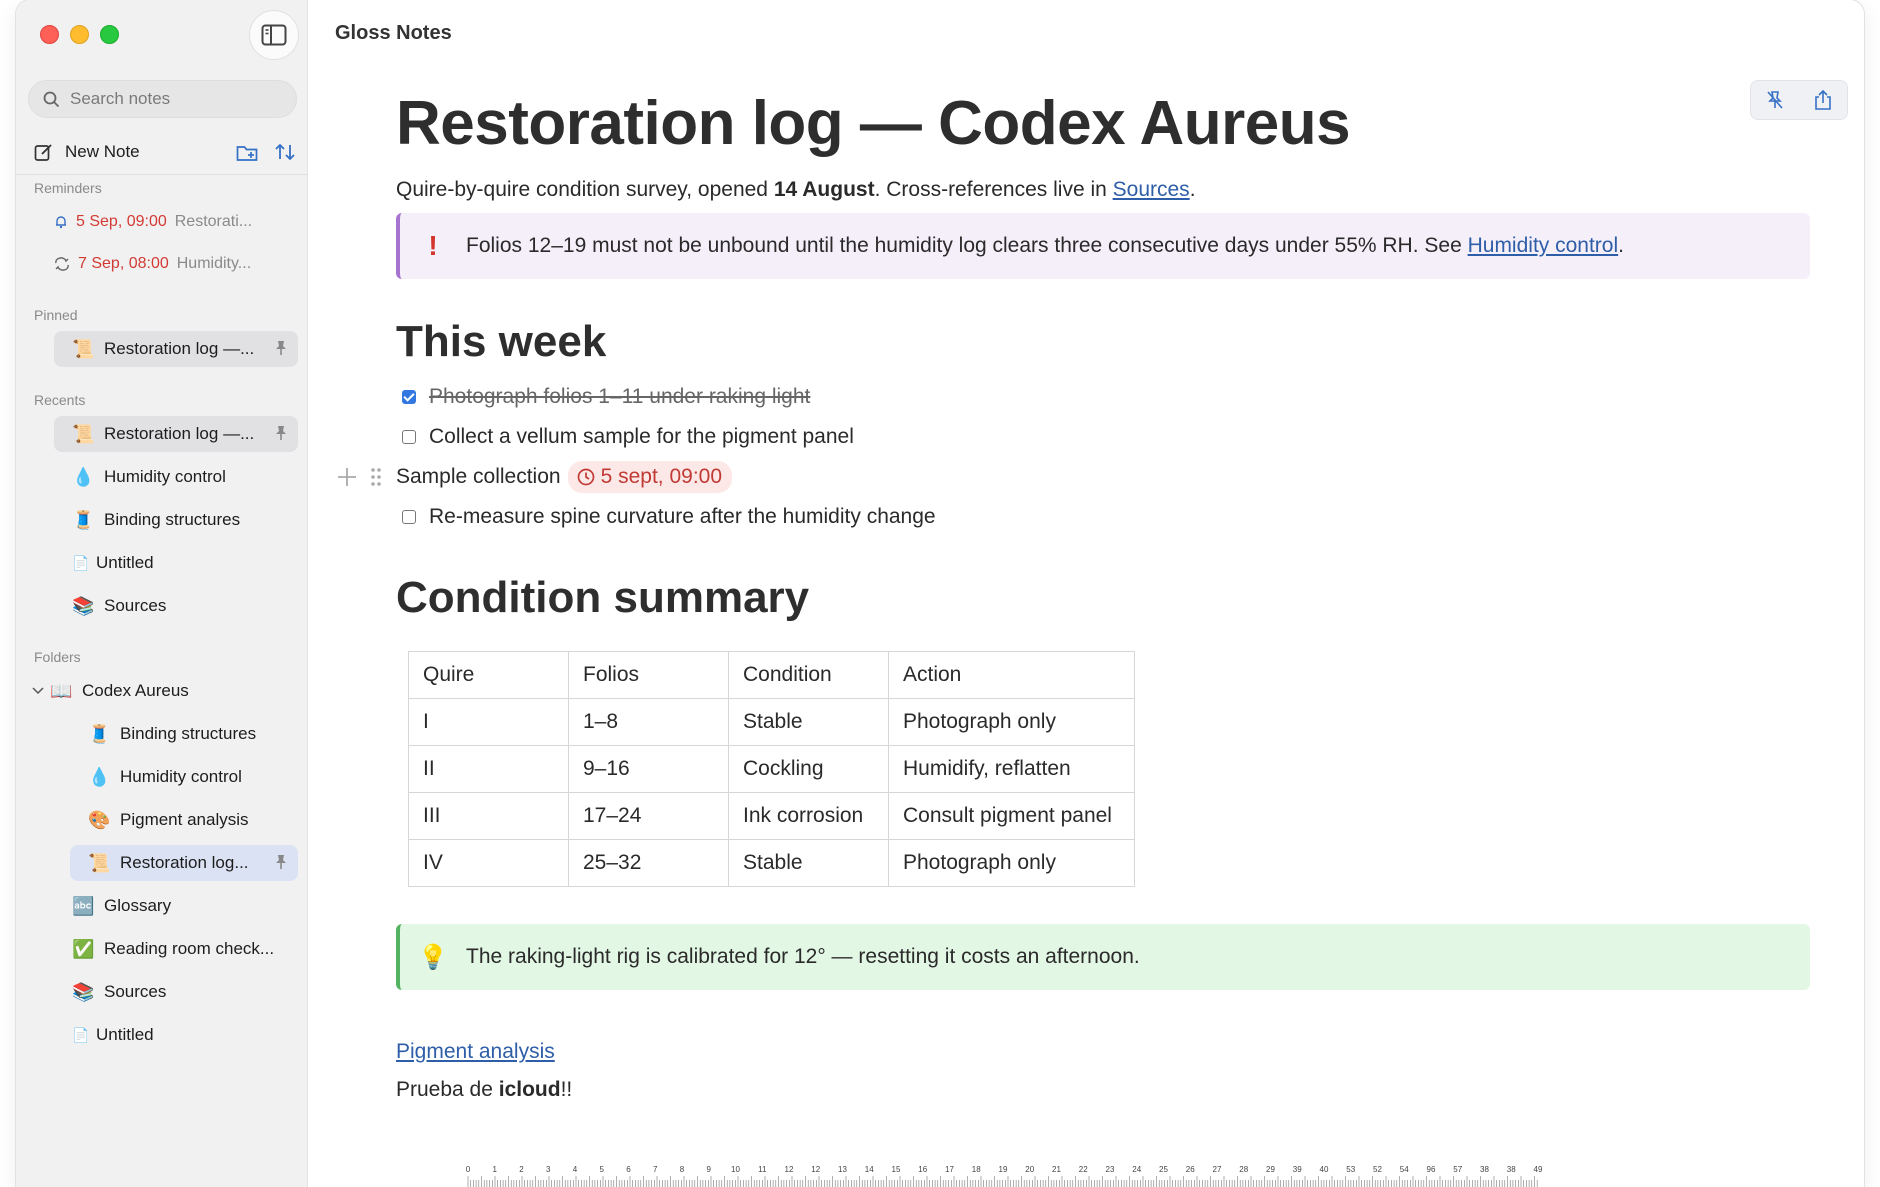  Describe the element at coordinates (149, 477) in the screenshot. I see `recent-item-humidity-control: 💧 Humidity control` at that location.